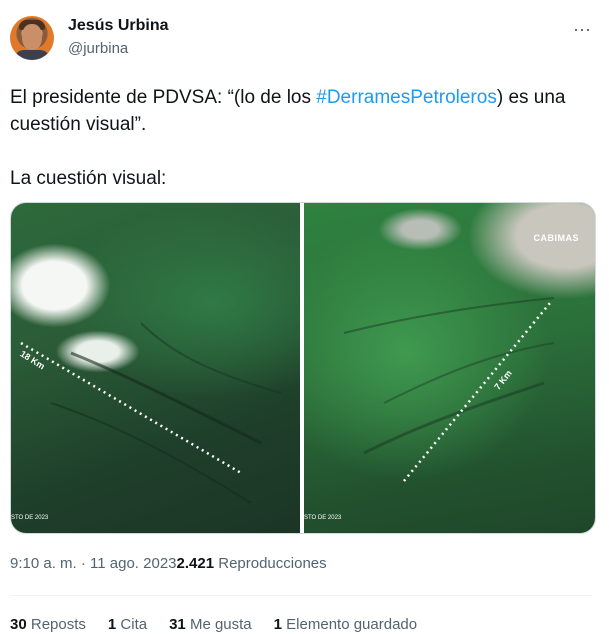  I want to click on bookmarks-count: 1, so click(277, 624).